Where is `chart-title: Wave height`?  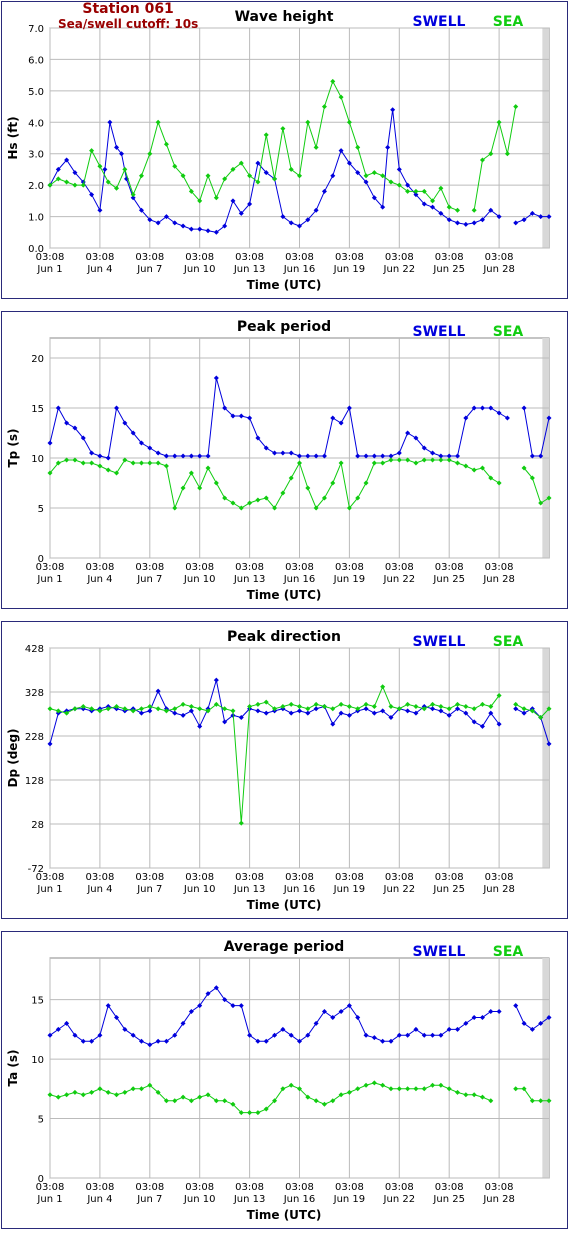 chart-title: Wave height is located at coordinates (284, 17).